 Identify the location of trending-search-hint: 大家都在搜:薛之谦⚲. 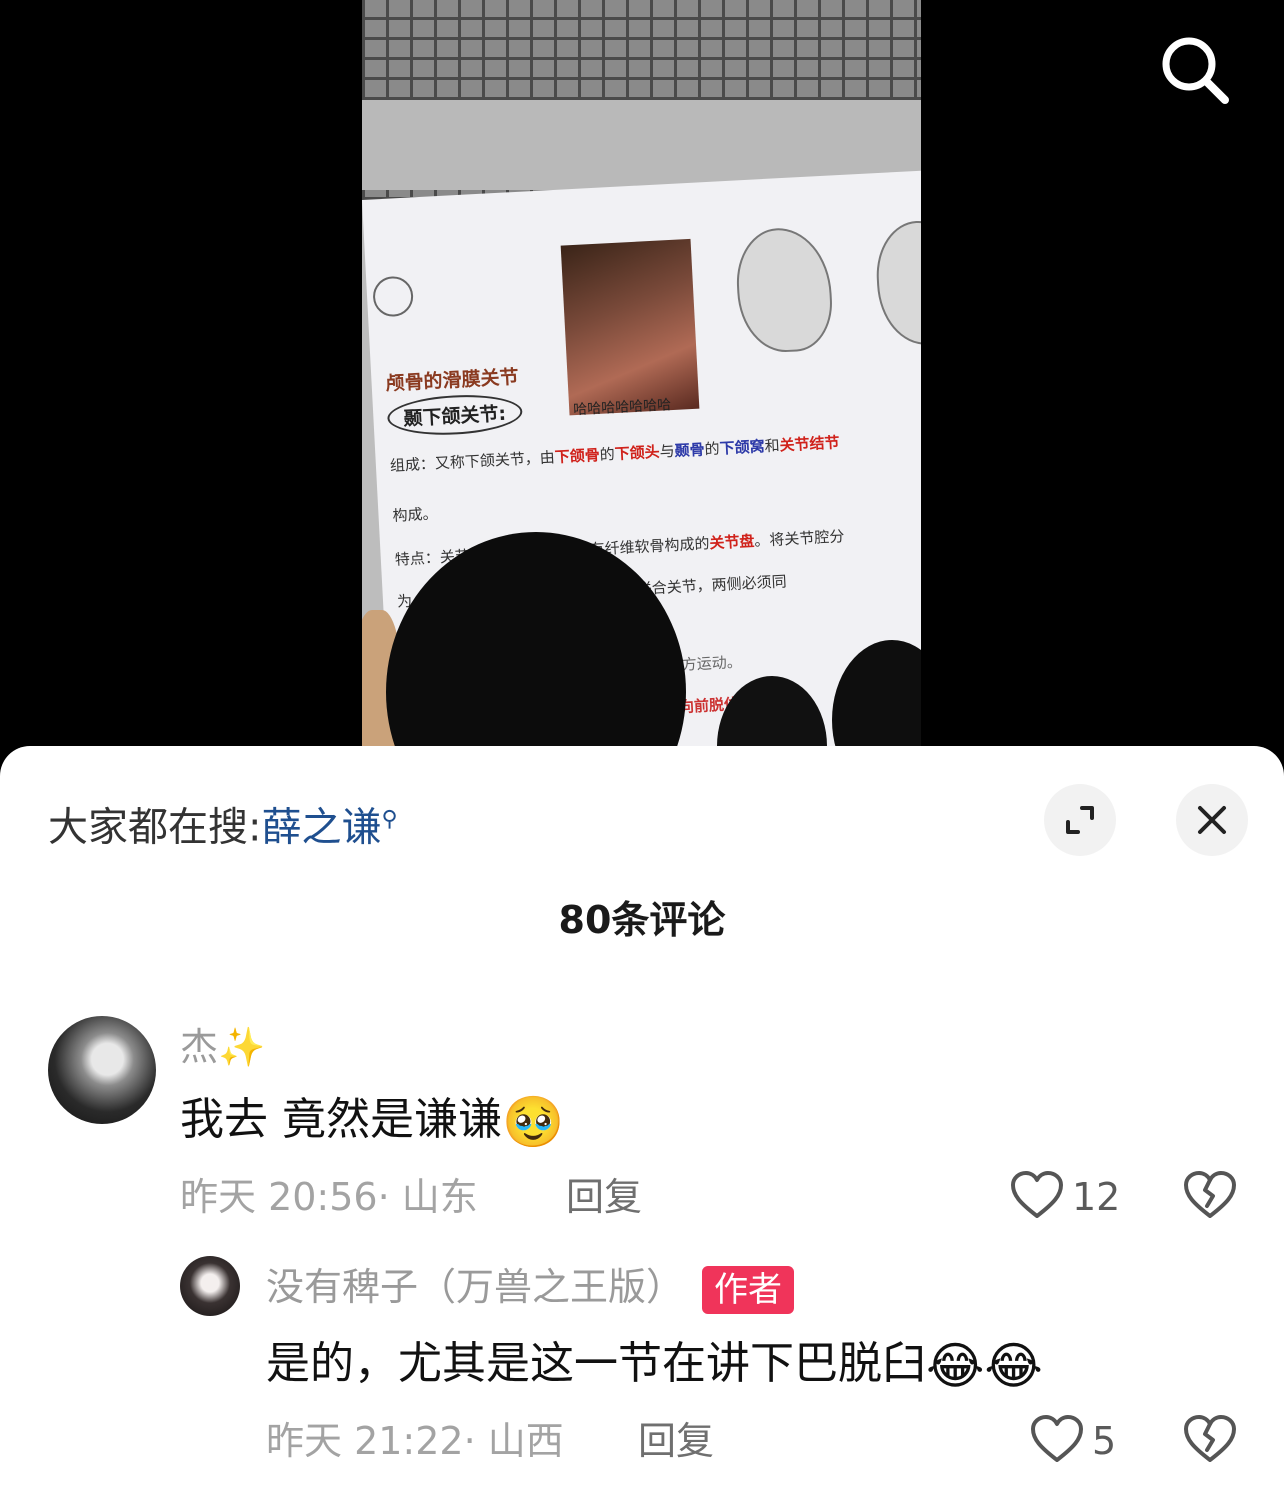
(223, 823).